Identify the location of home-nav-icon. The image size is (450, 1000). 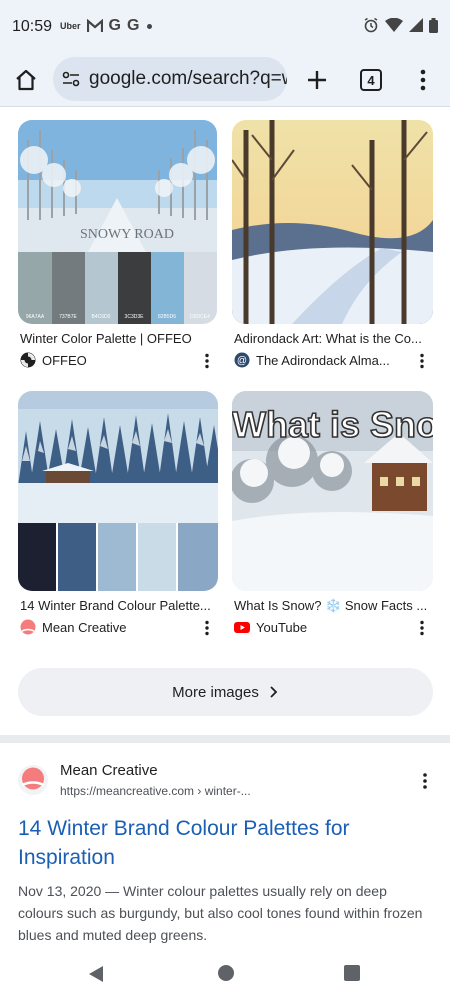
(226, 973).